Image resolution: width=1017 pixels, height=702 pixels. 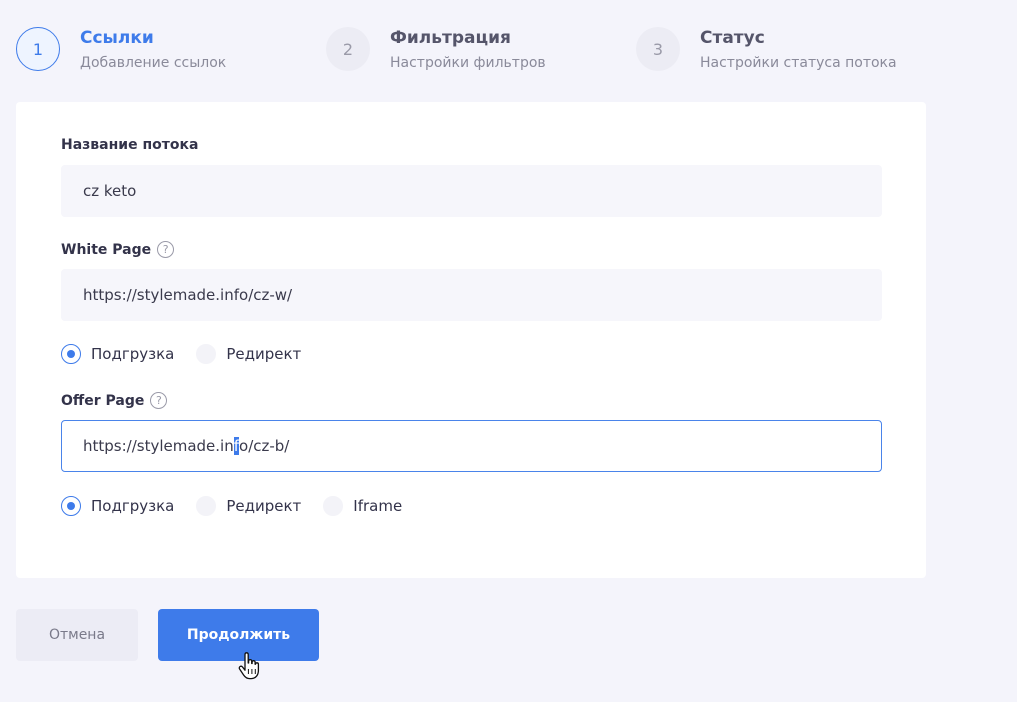 I want to click on step-number: 2, so click(x=348, y=49).